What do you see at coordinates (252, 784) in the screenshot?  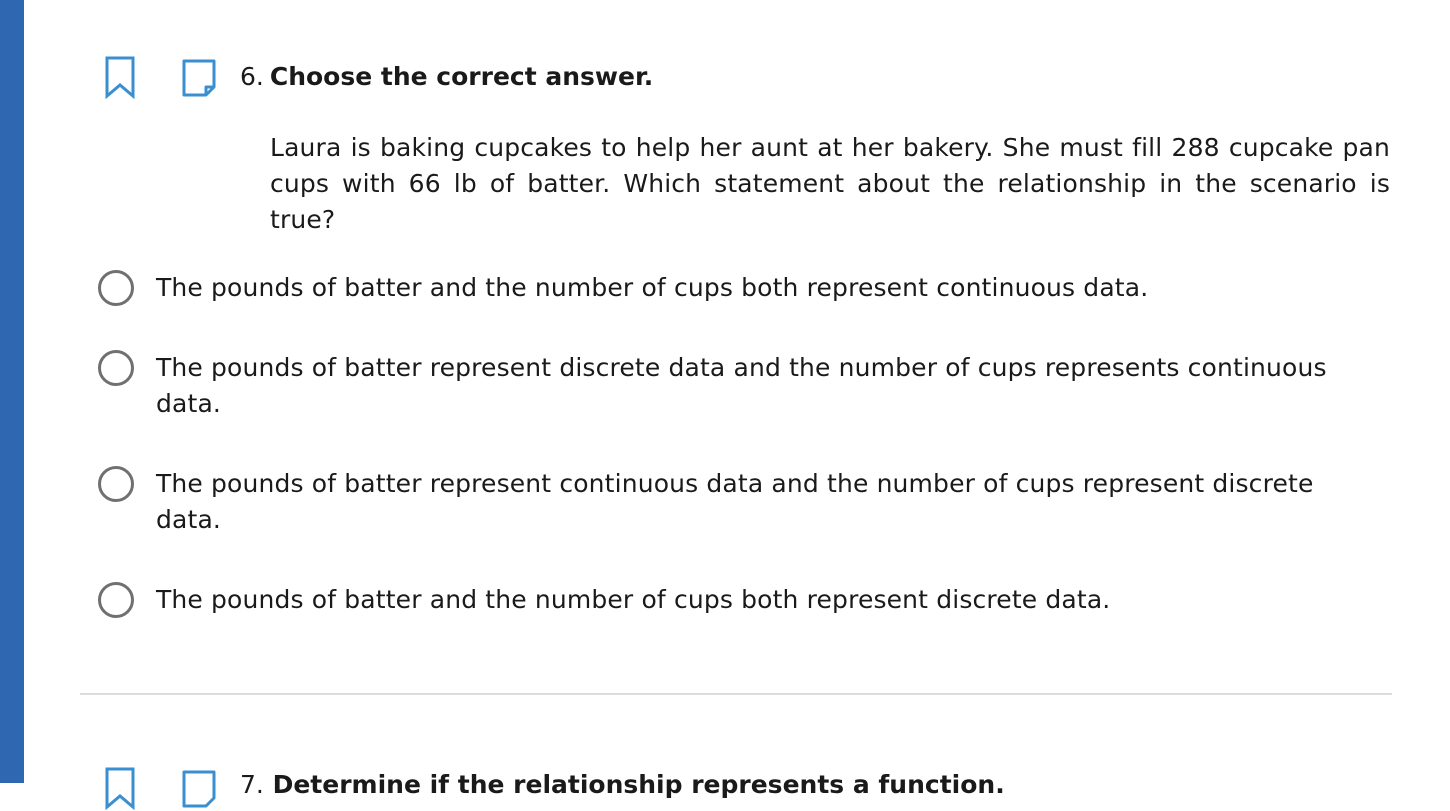 I see `next-question-number: 7.` at bounding box center [252, 784].